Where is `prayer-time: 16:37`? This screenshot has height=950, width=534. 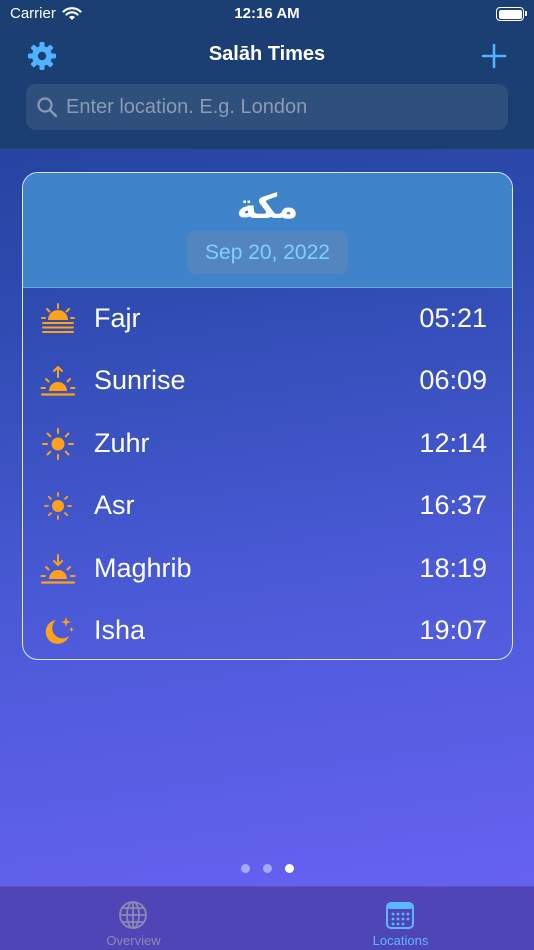 prayer-time: 16:37 is located at coordinates (453, 505).